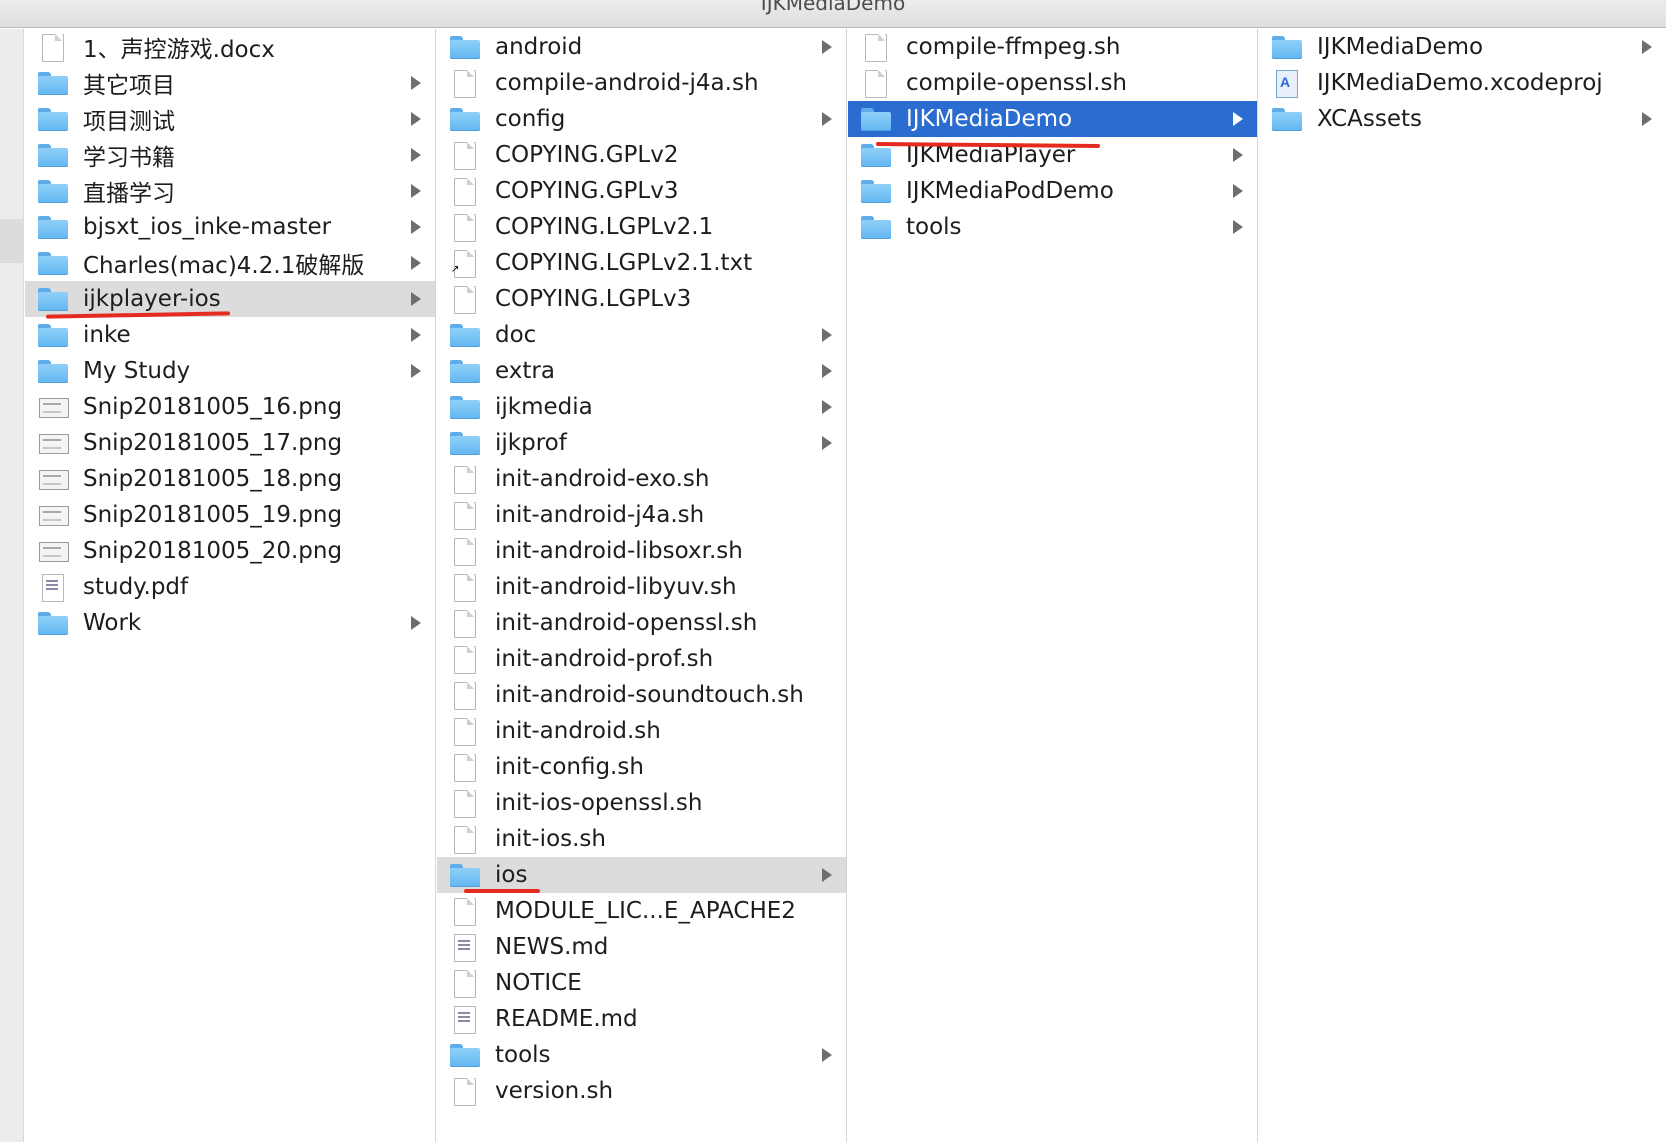  Describe the element at coordinates (641, 911) in the screenshot. I see `file-row: MODULE_LIC...E_APACHE2` at that location.